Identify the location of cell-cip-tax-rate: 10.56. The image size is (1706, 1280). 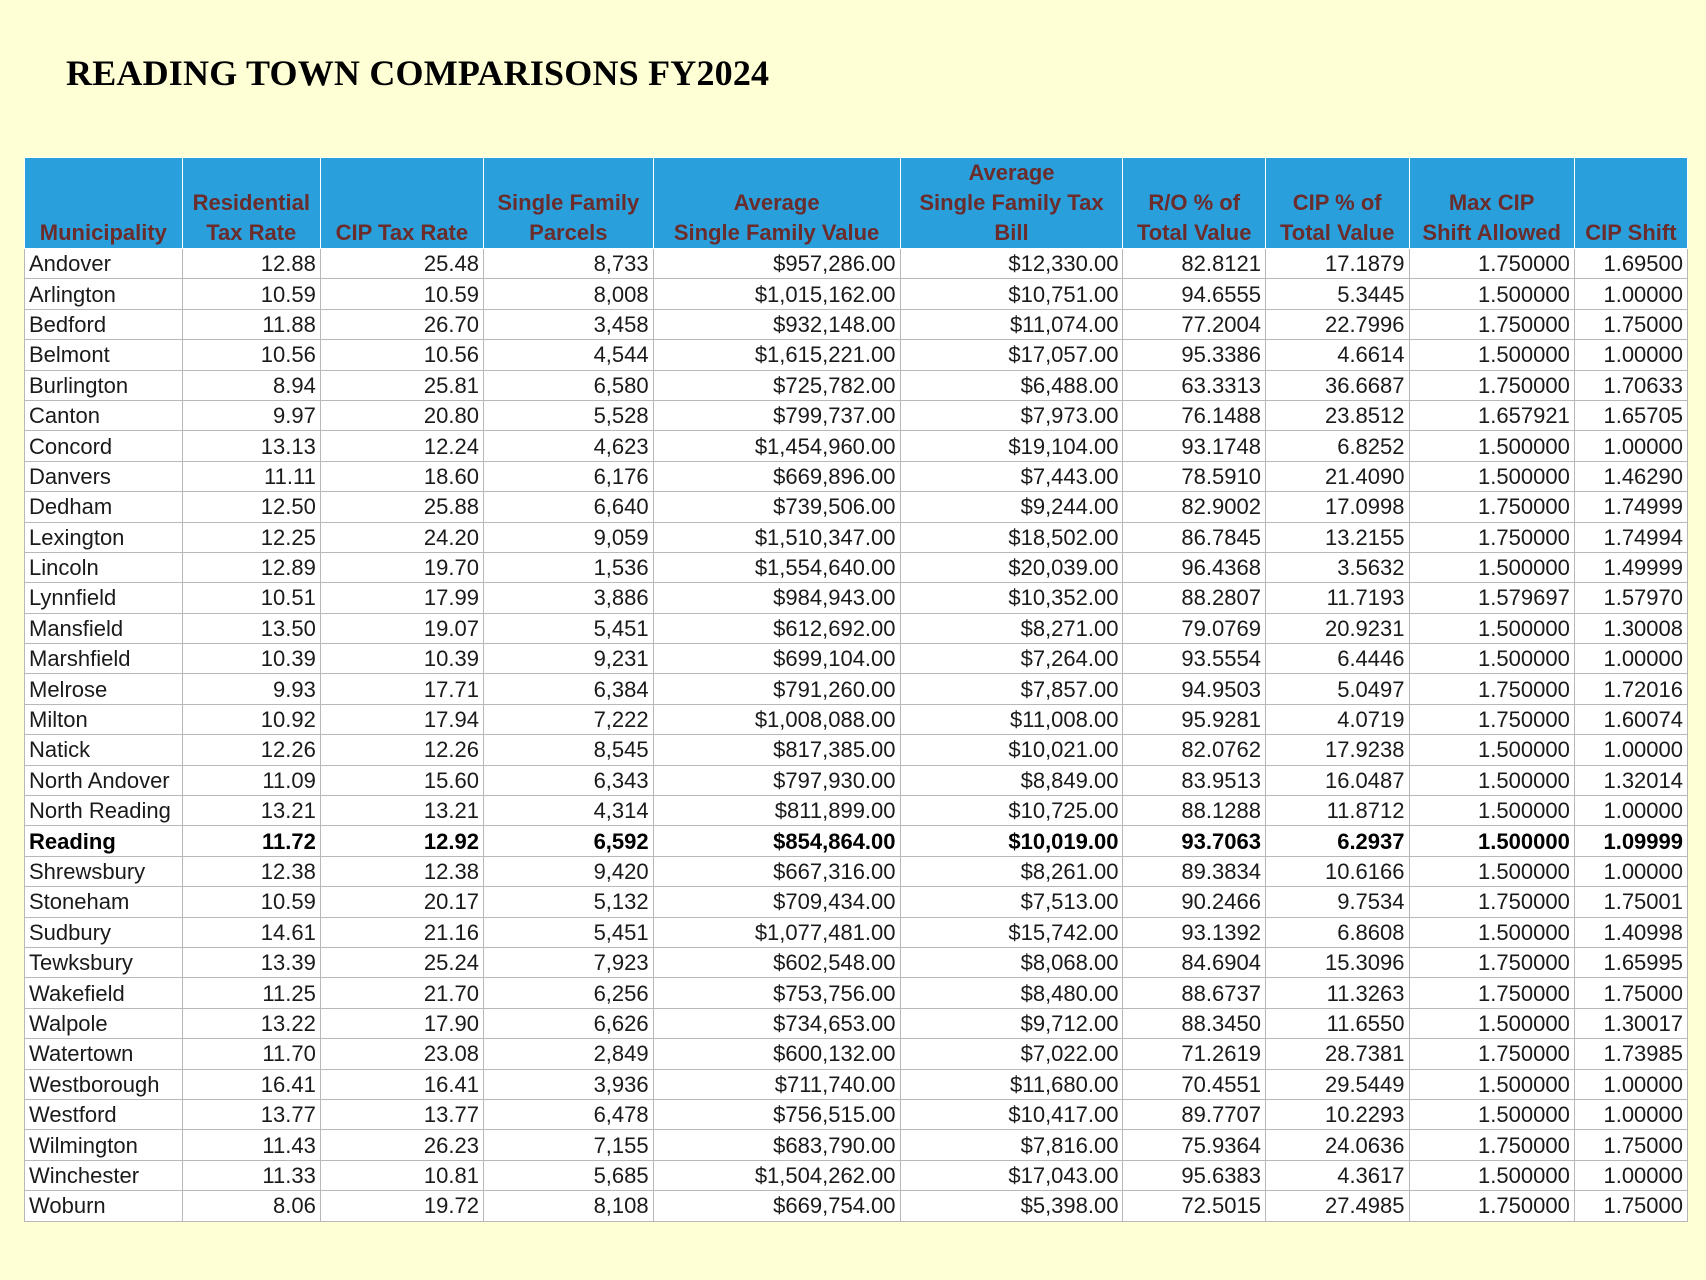
(401, 355).